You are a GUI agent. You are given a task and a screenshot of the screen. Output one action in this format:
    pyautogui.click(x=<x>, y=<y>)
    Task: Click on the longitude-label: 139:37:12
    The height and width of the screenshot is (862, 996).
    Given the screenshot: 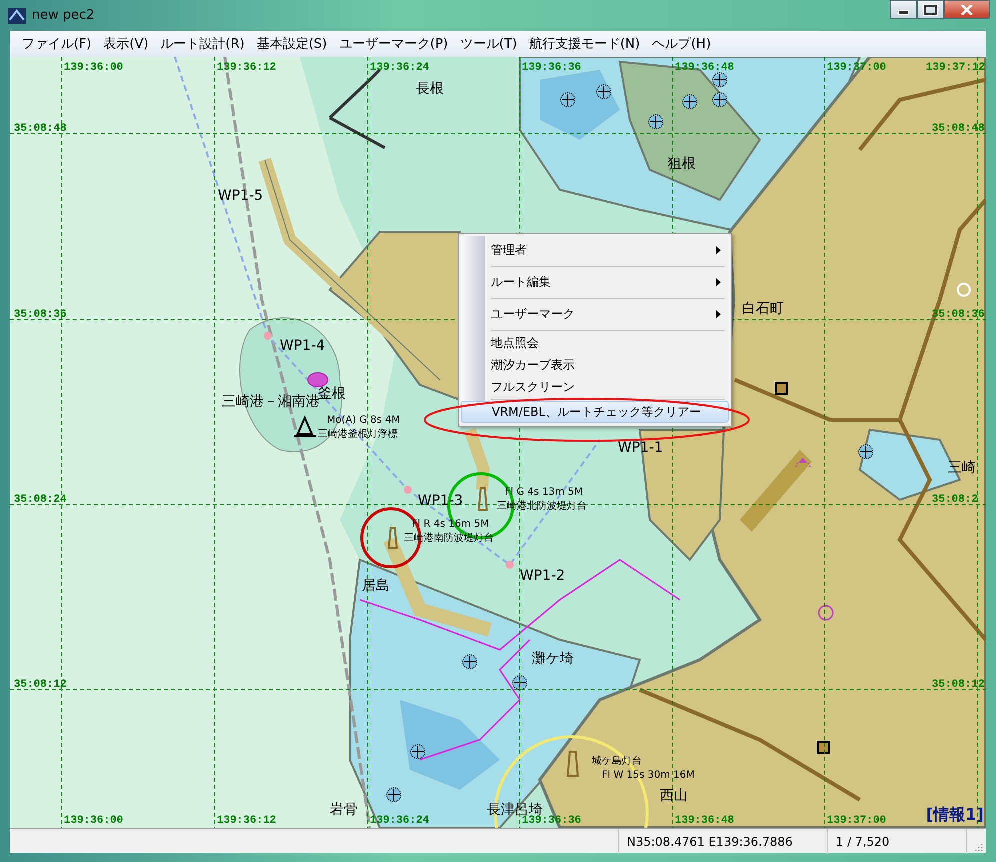 What is the action you would take?
    pyautogui.click(x=956, y=68)
    